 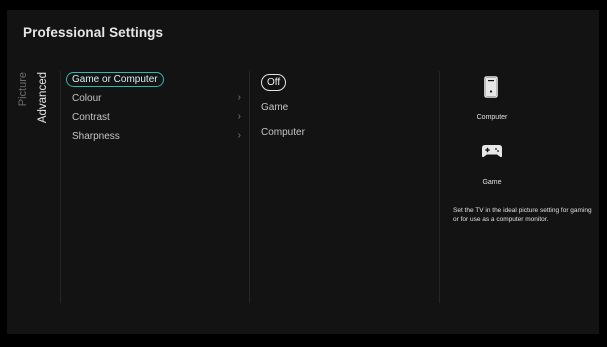 What do you see at coordinates (439, 187) in the screenshot?
I see `column-divider-right` at bounding box center [439, 187].